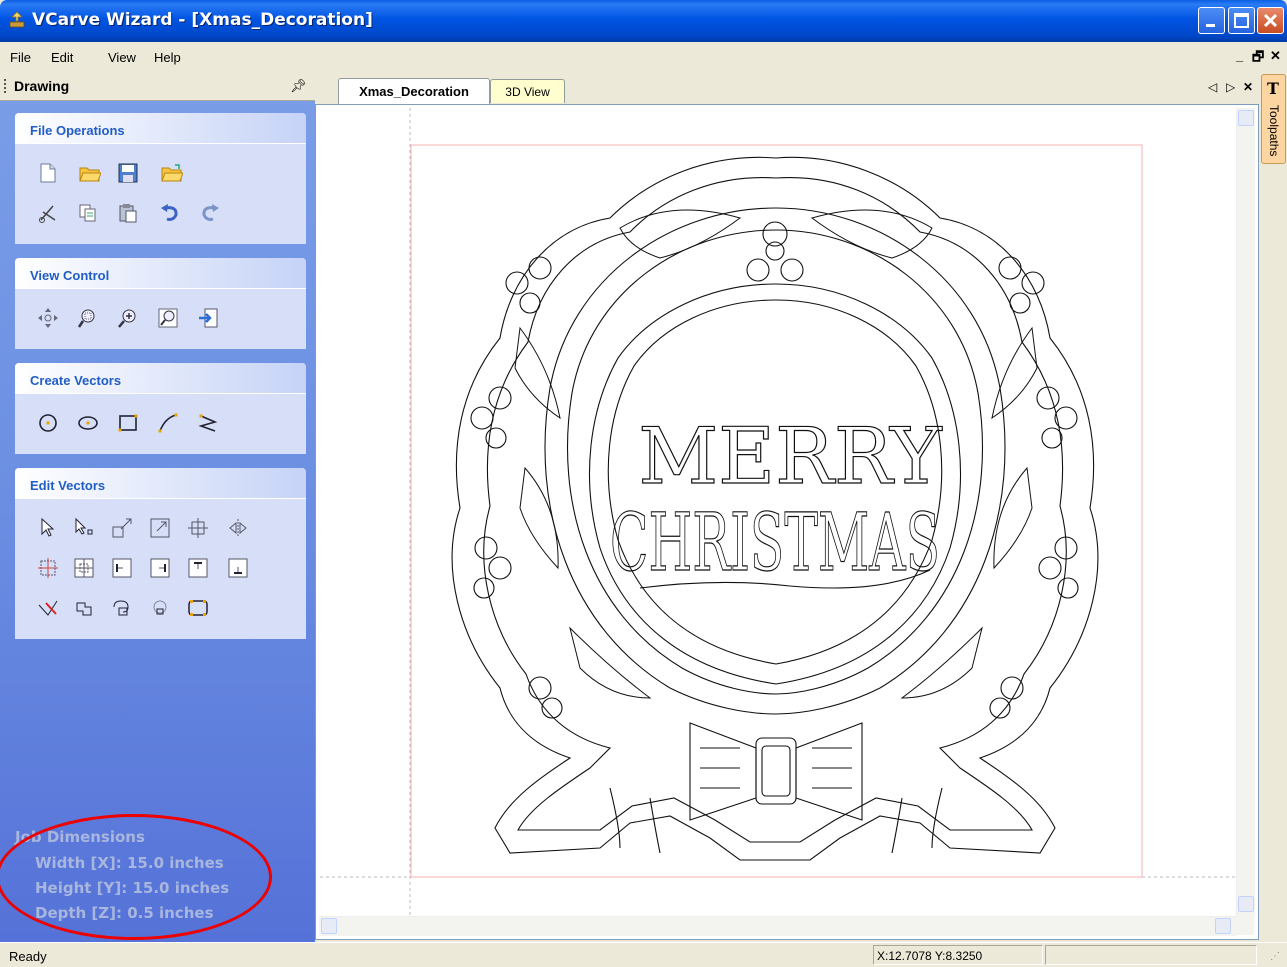  What do you see at coordinates (160, 608) in the screenshot?
I see `intersect-icon` at bounding box center [160, 608].